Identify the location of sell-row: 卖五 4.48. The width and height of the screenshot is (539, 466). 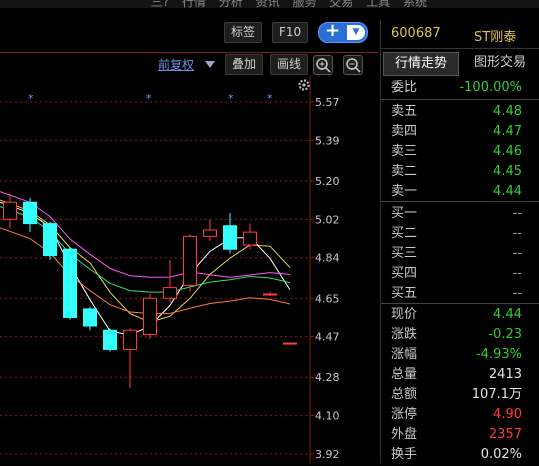
(460, 112).